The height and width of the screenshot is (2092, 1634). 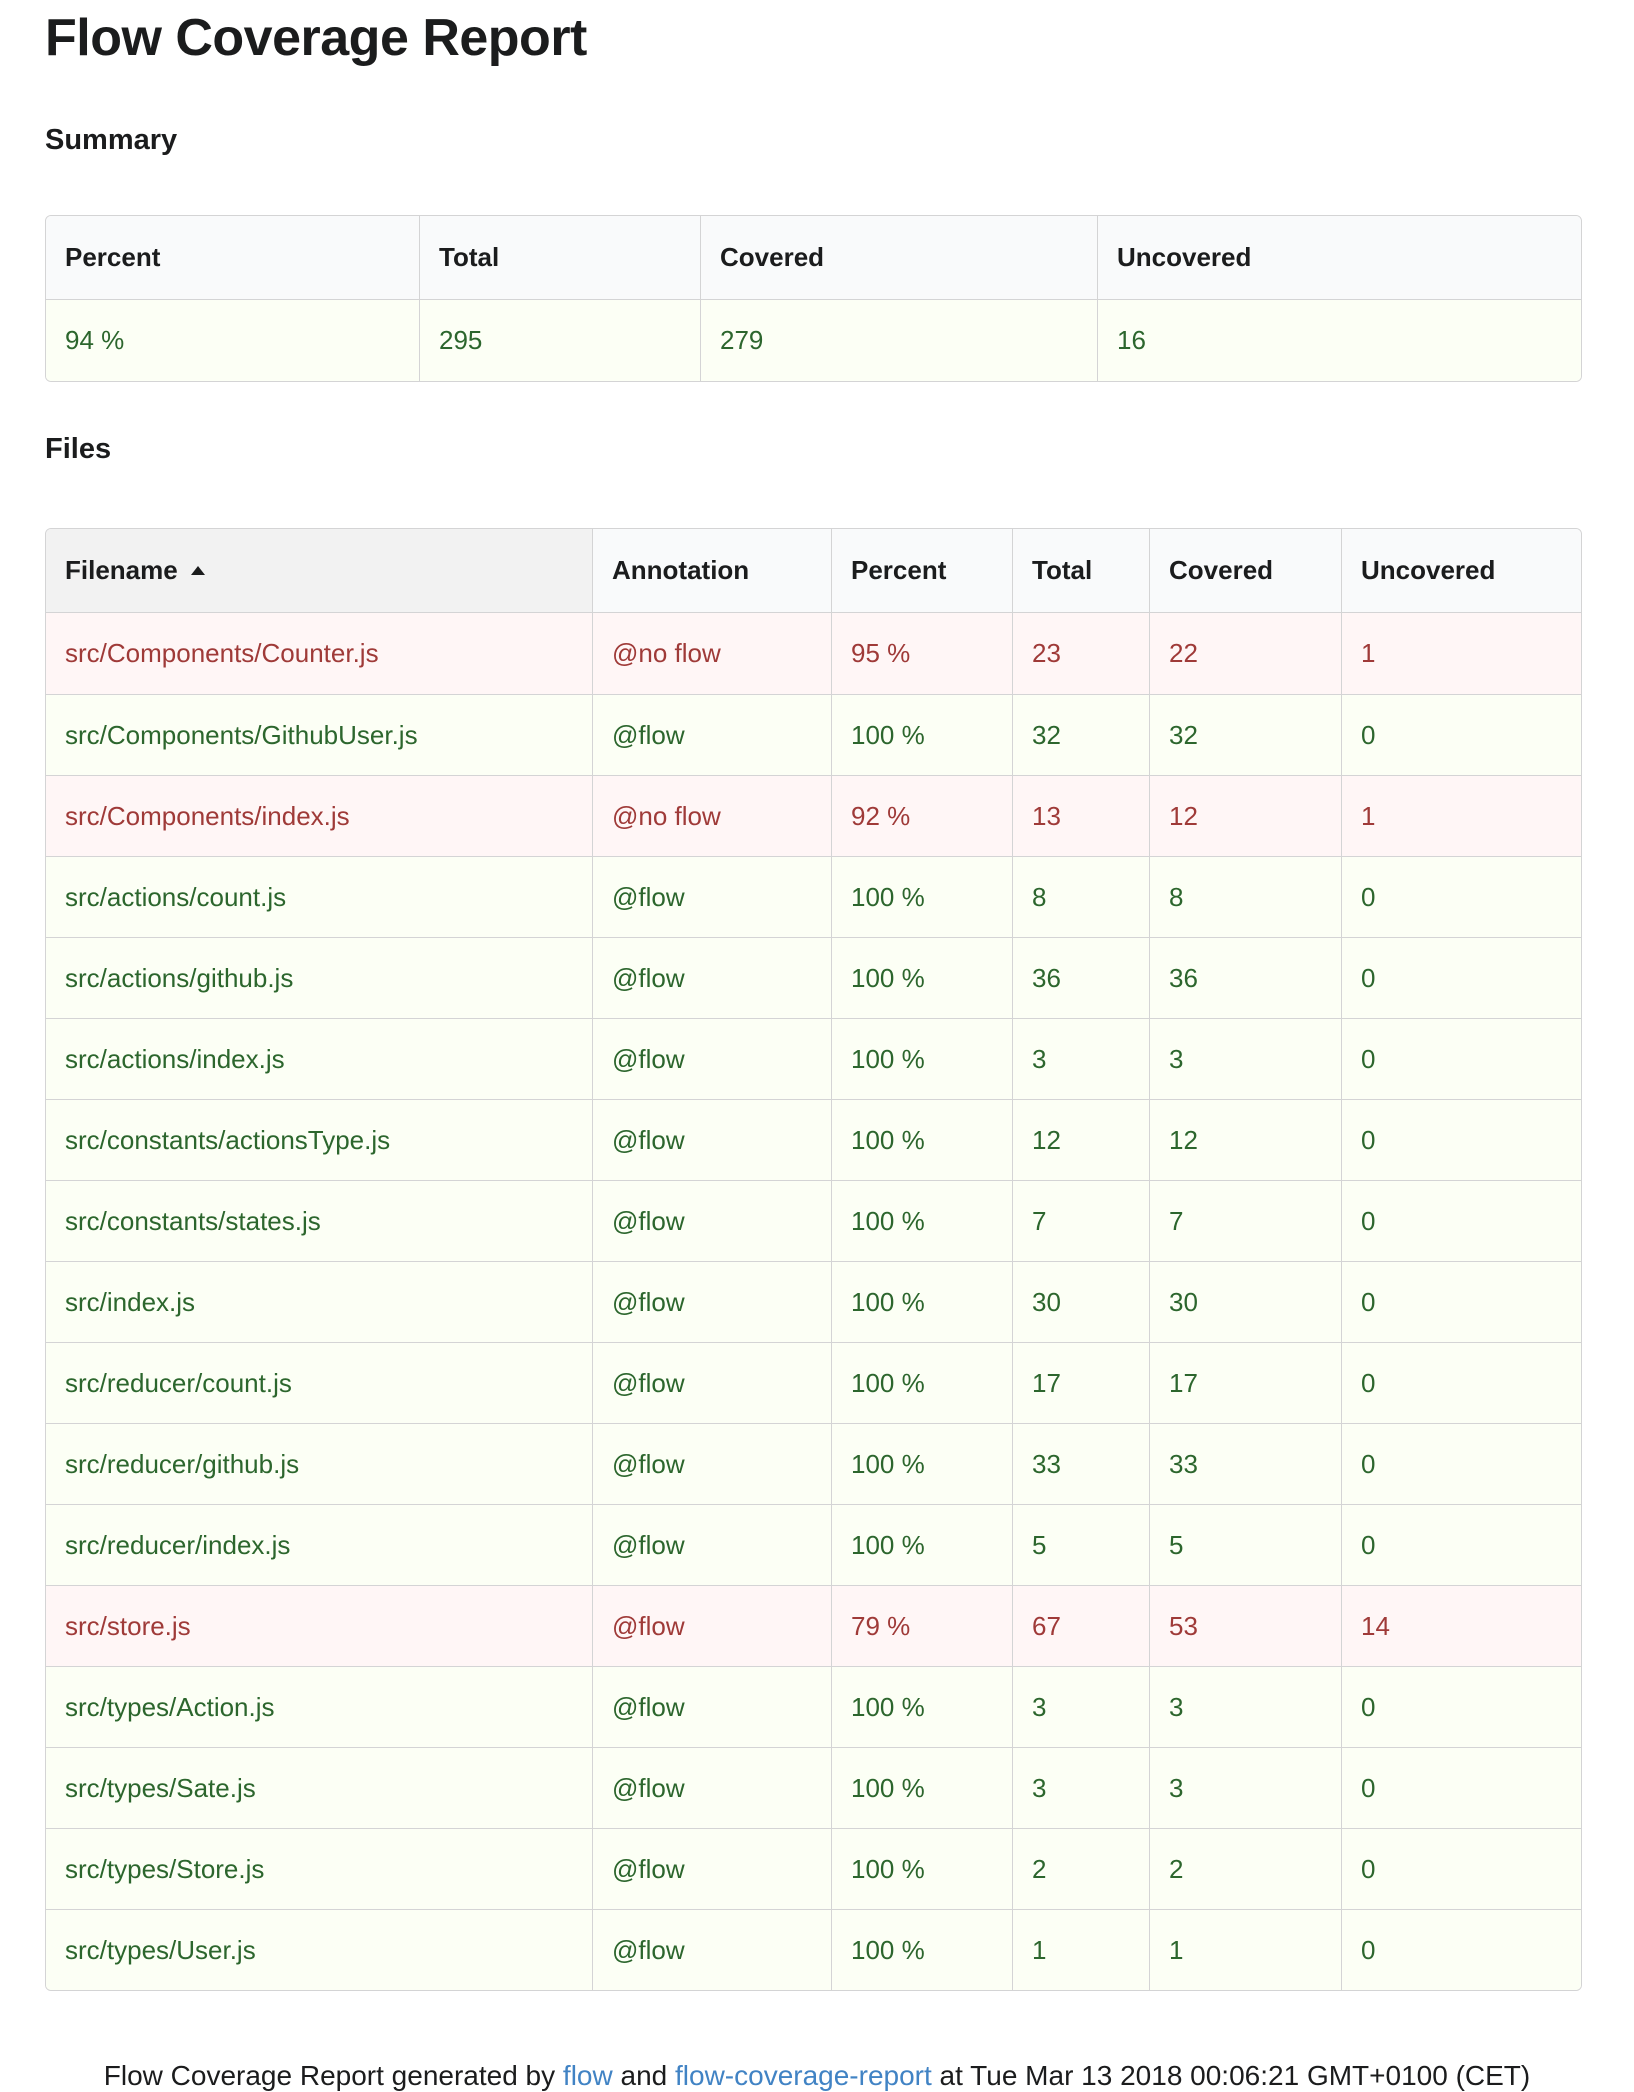 I want to click on total-cell: 1, so click(x=1080, y=1949).